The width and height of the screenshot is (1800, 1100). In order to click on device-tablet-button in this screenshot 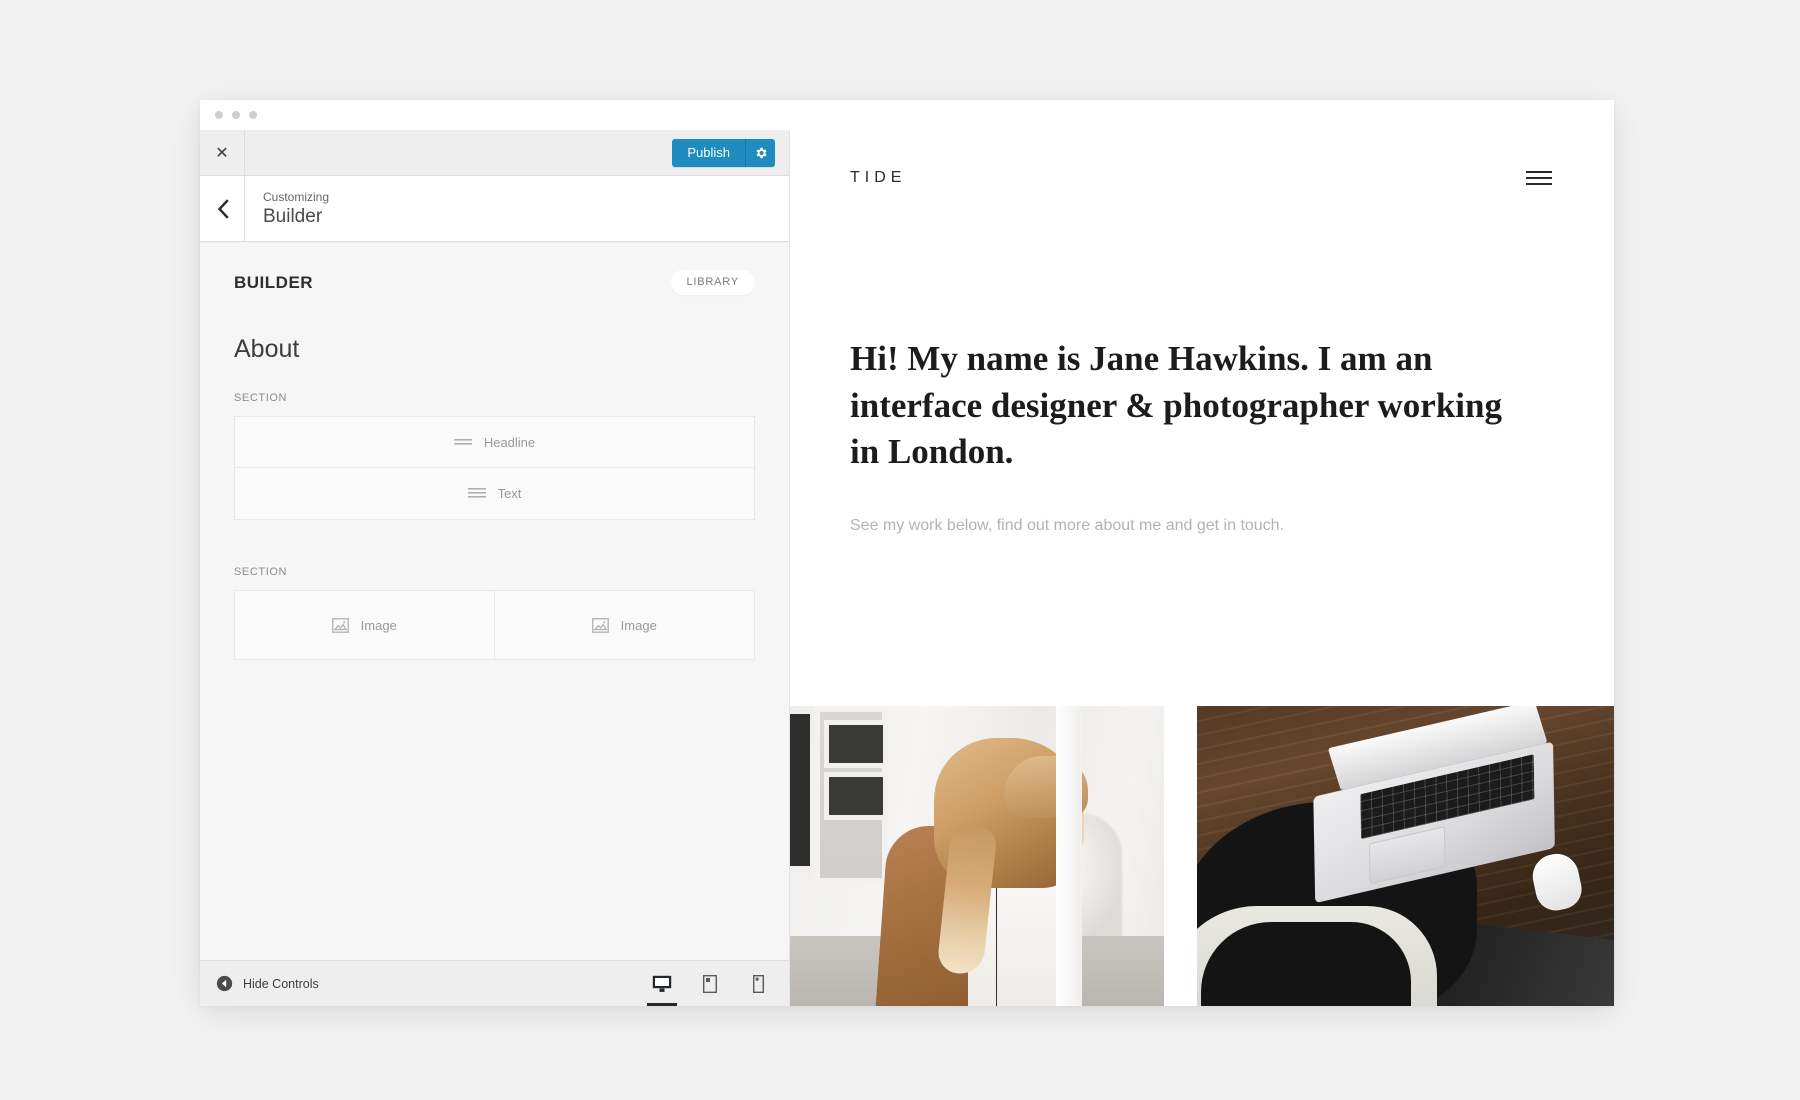, I will do `click(710, 983)`.